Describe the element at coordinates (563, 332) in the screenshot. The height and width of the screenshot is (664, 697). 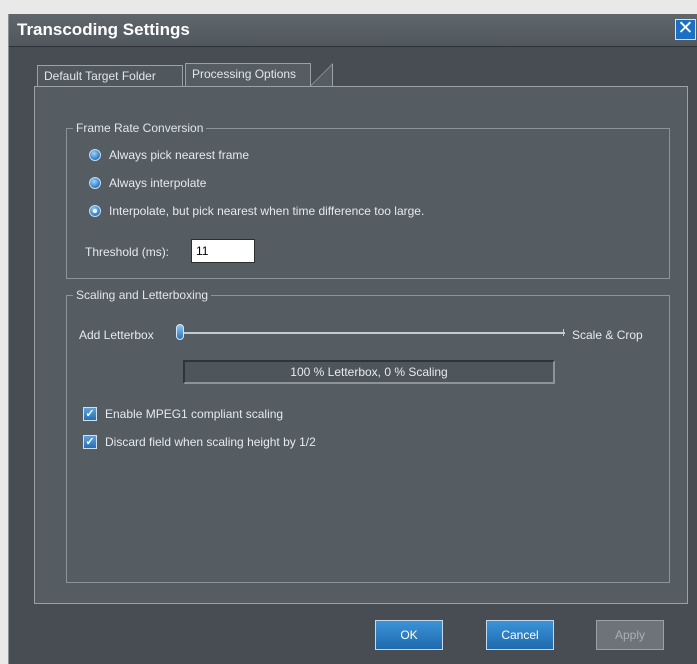
I see `slider-end-tick` at that location.